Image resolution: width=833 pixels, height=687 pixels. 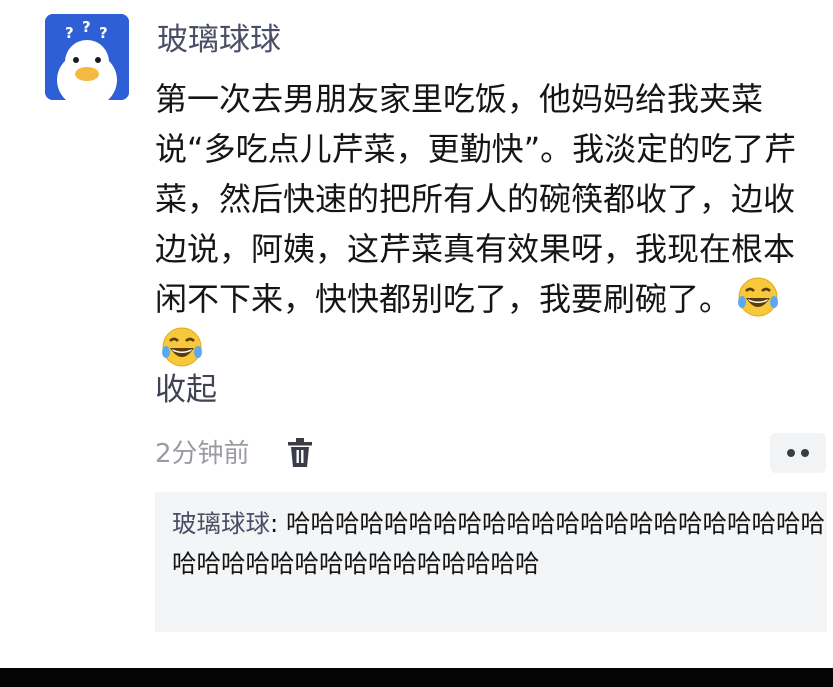 I want to click on avatar: ? ? ?, so click(x=87, y=57).